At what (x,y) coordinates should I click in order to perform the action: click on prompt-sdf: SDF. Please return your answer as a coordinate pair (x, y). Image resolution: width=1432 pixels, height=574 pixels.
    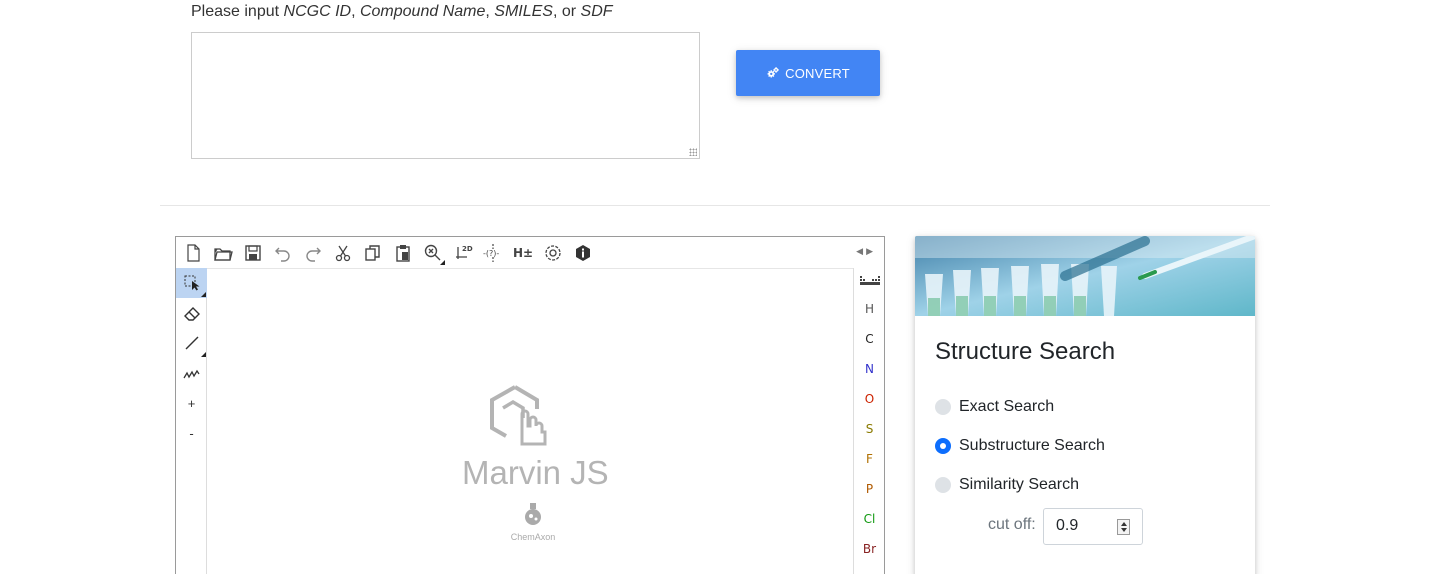
    Looking at the image, I should click on (596, 11).